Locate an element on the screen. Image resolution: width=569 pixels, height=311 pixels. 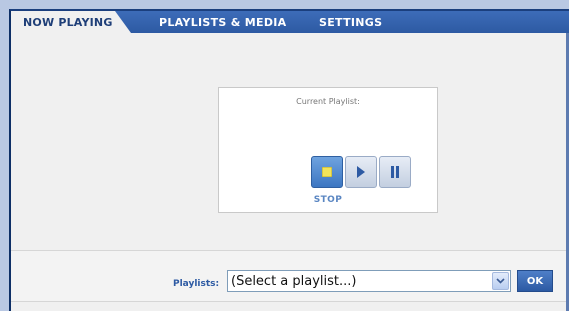
tab-playlists-media-label: PLAYLISTS & MEDIA is located at coordinates (223, 22).